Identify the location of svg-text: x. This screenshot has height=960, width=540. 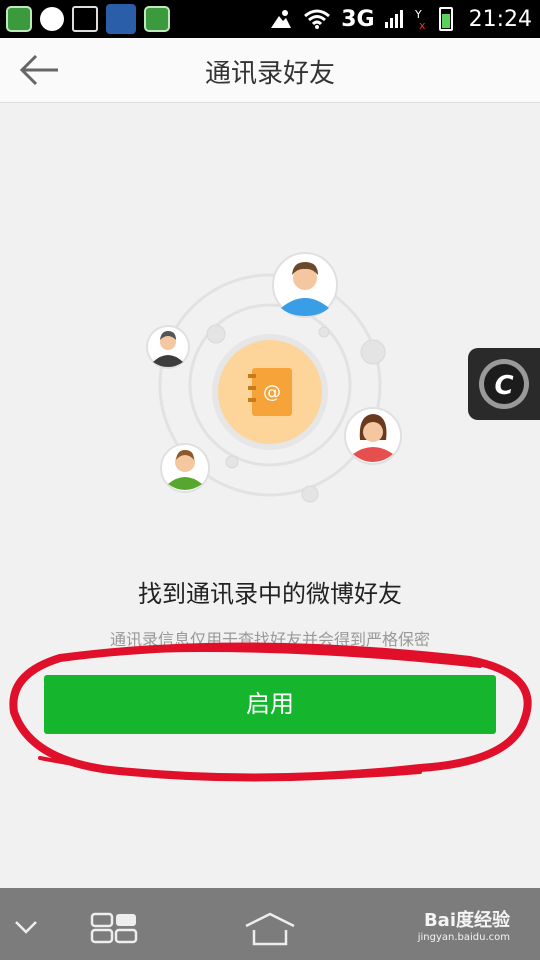
(422, 25).